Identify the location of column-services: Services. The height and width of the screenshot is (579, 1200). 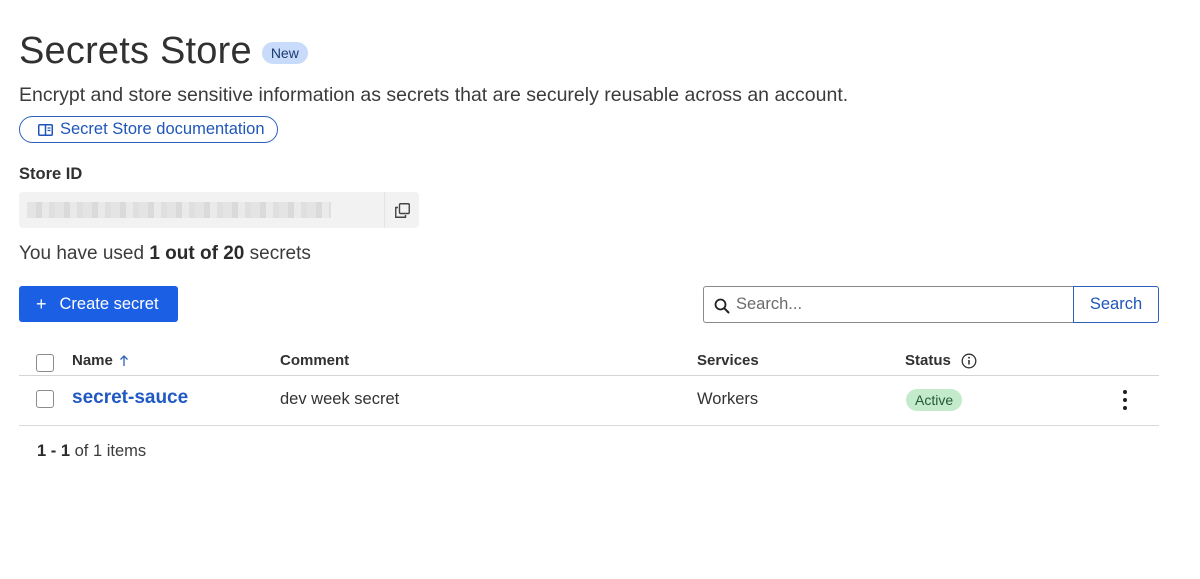
(728, 360).